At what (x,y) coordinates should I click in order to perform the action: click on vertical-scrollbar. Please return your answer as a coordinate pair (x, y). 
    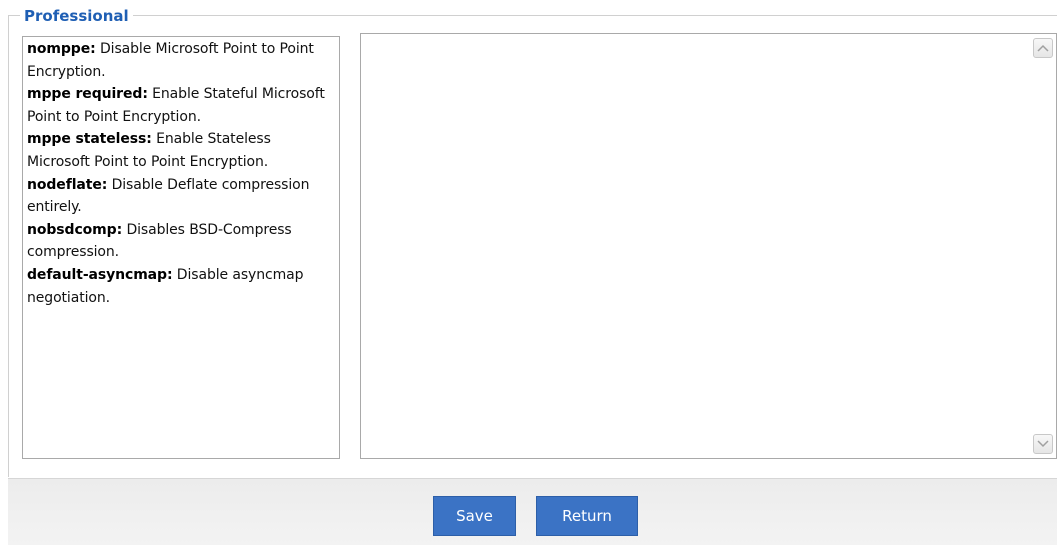
    Looking at the image, I should click on (1042, 246).